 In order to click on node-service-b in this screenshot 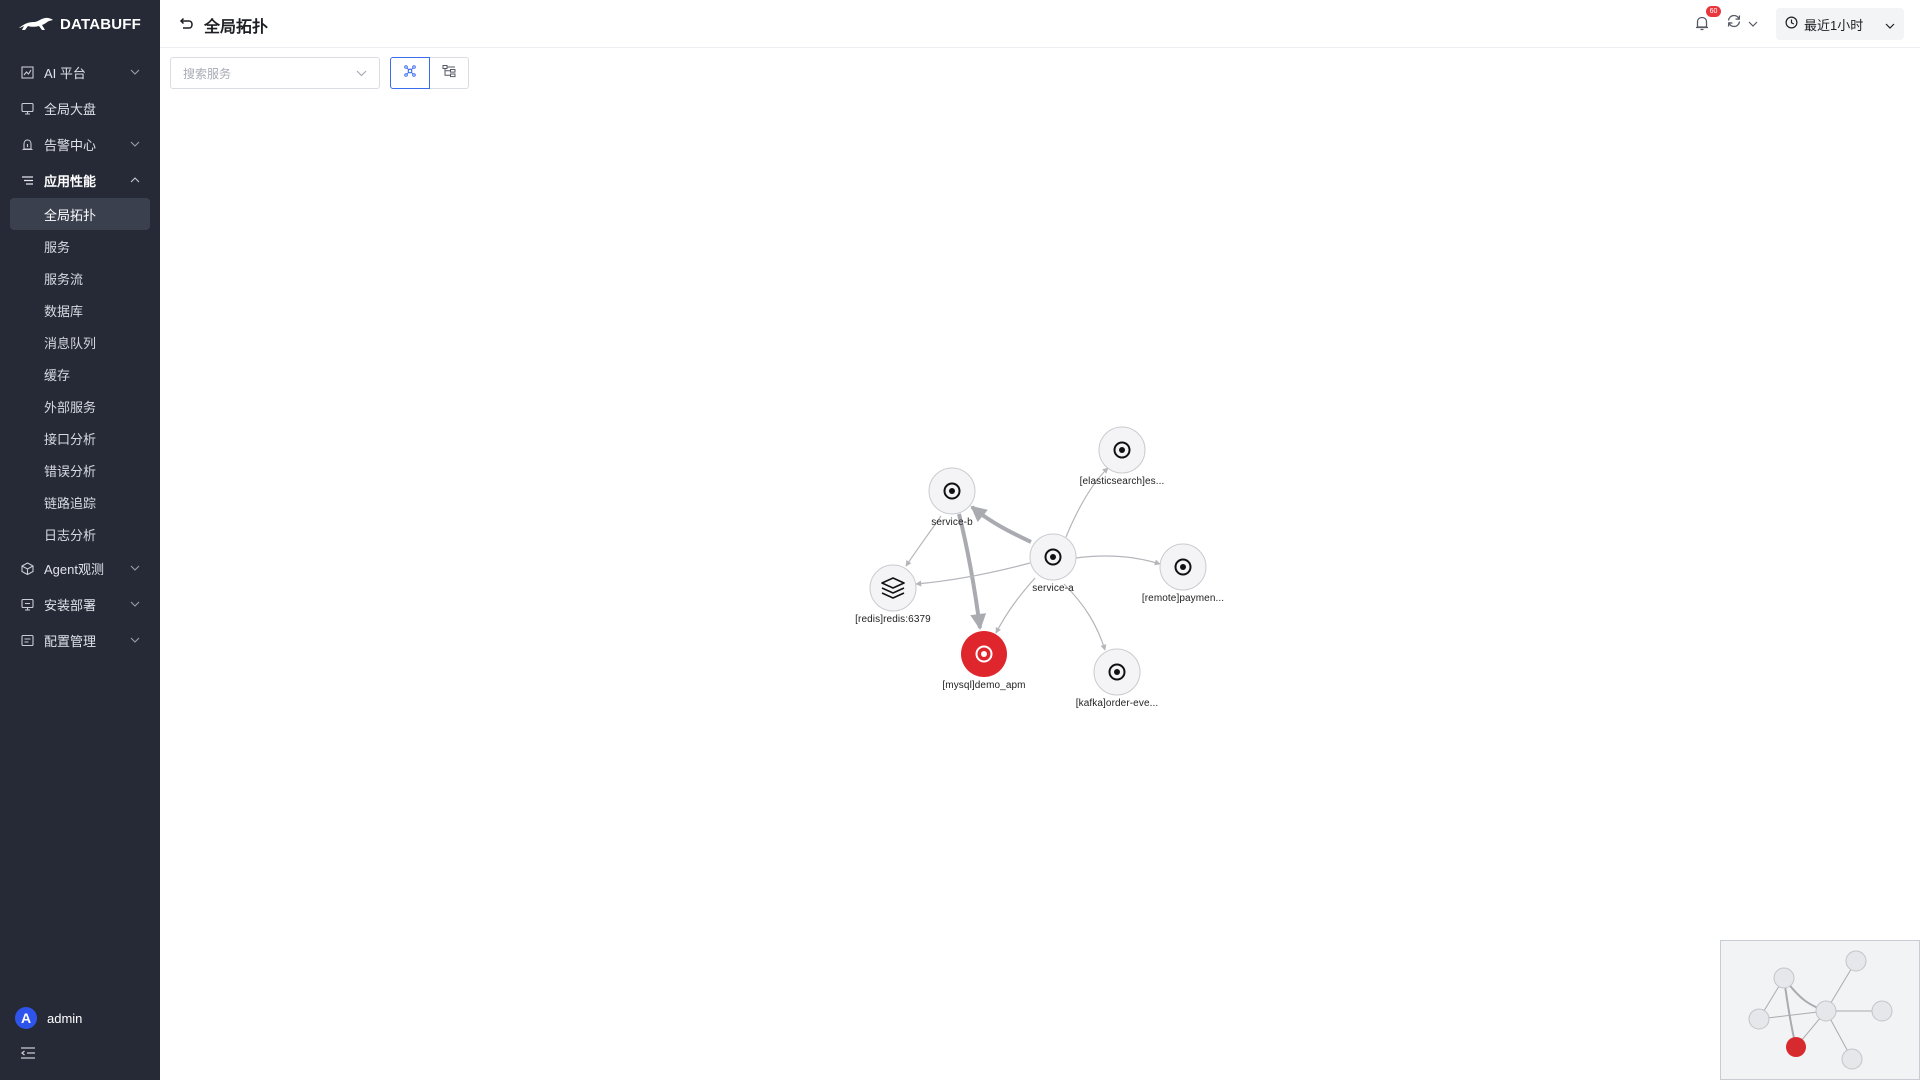, I will do `click(952, 491)`.